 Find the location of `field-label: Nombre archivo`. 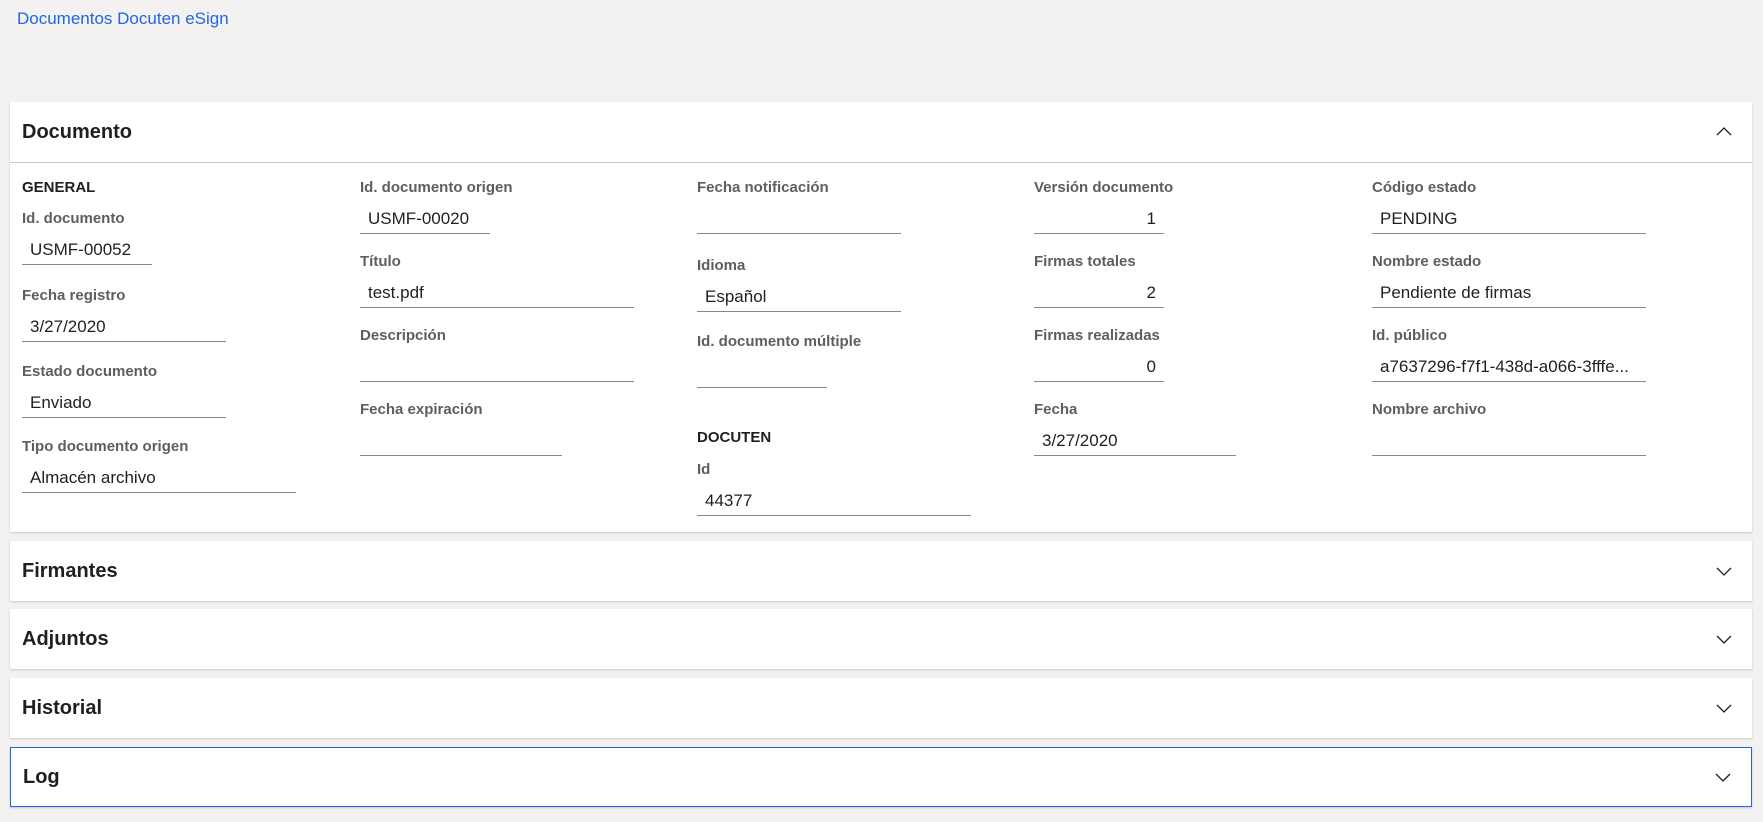

field-label: Nombre archivo is located at coordinates (1429, 409).